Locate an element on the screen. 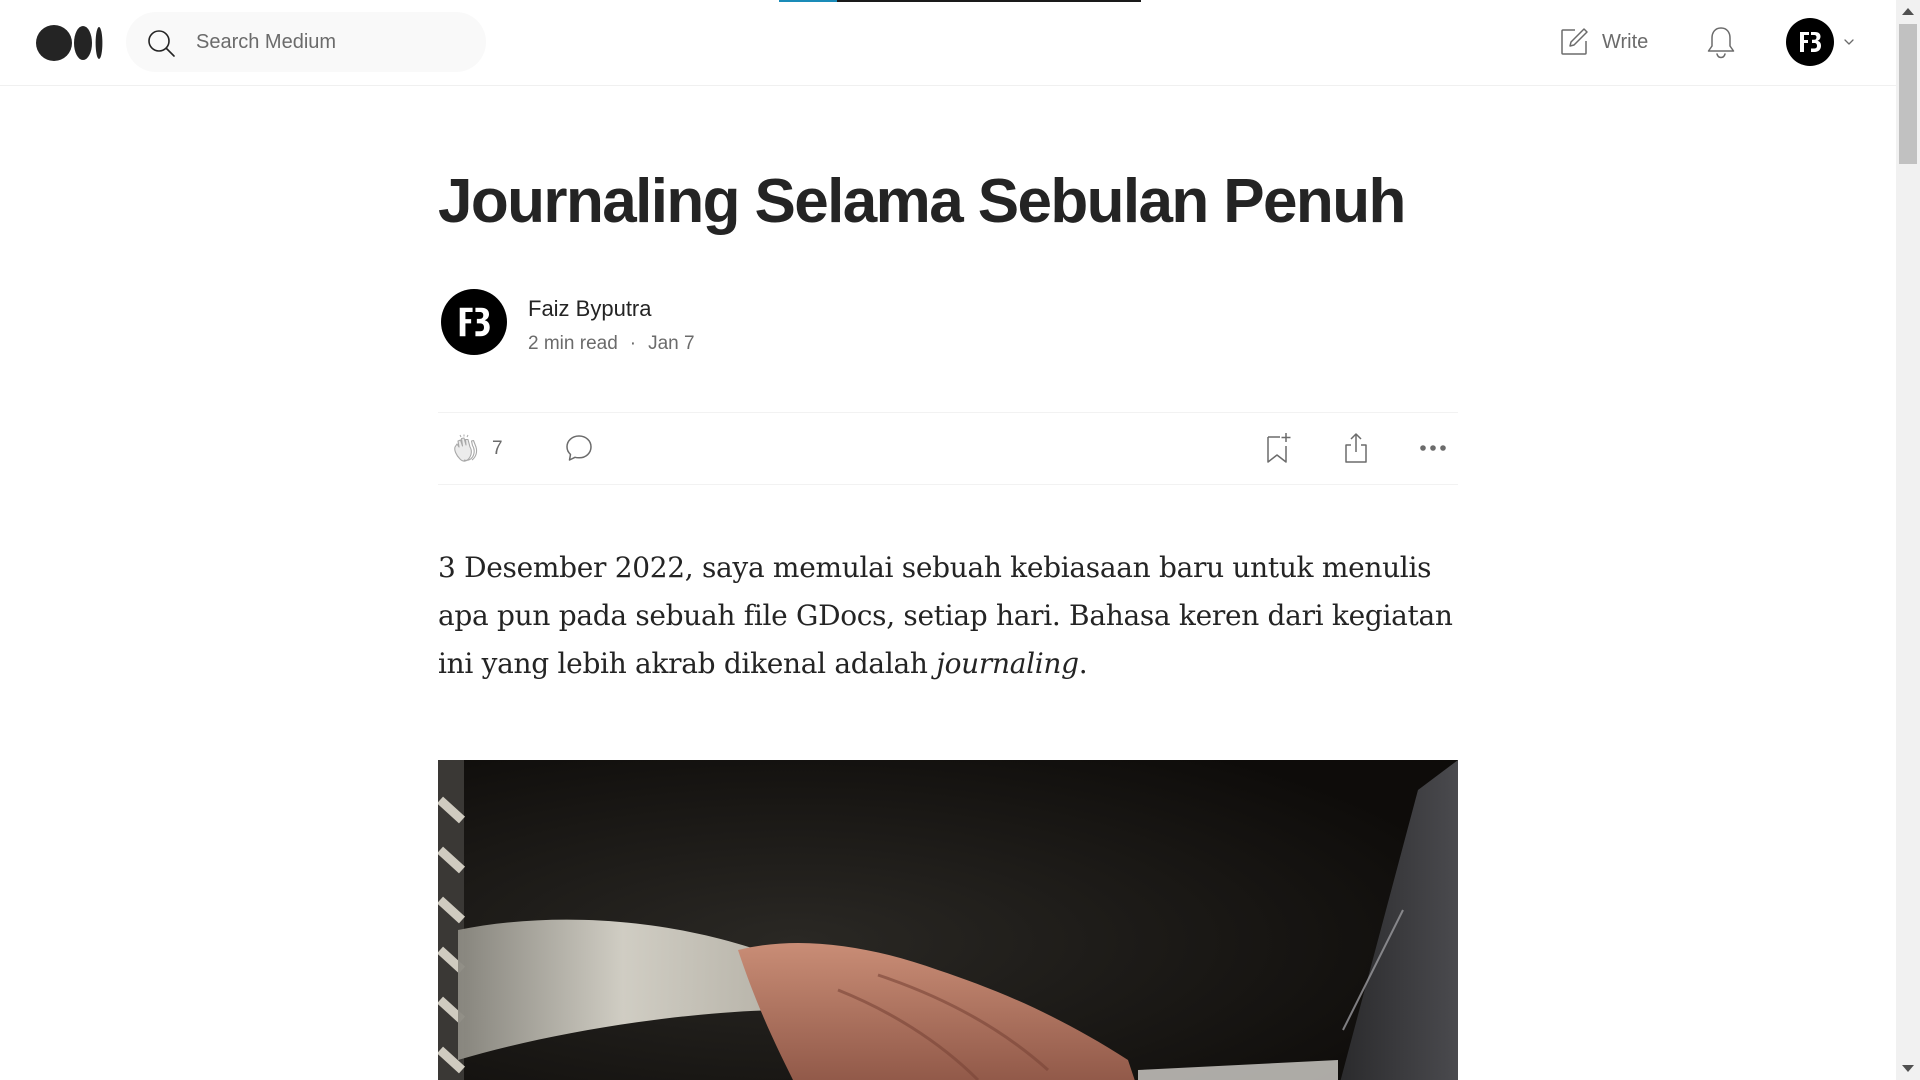  scroll-up-arrow is located at coordinates (1908, 11).